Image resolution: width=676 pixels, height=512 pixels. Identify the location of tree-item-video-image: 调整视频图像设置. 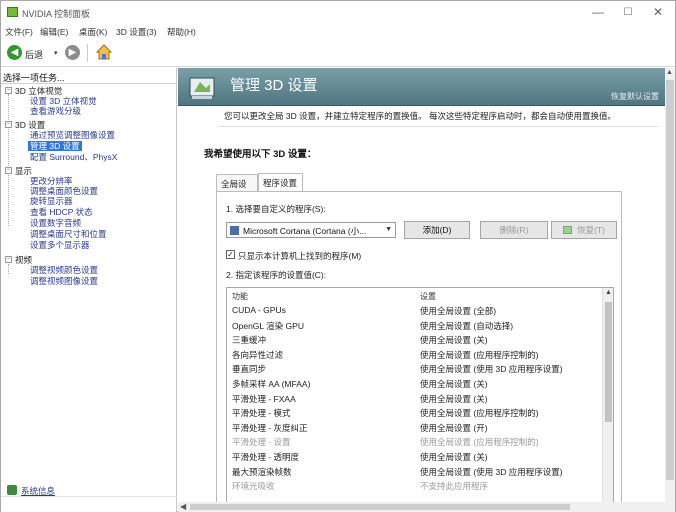
(64, 281).